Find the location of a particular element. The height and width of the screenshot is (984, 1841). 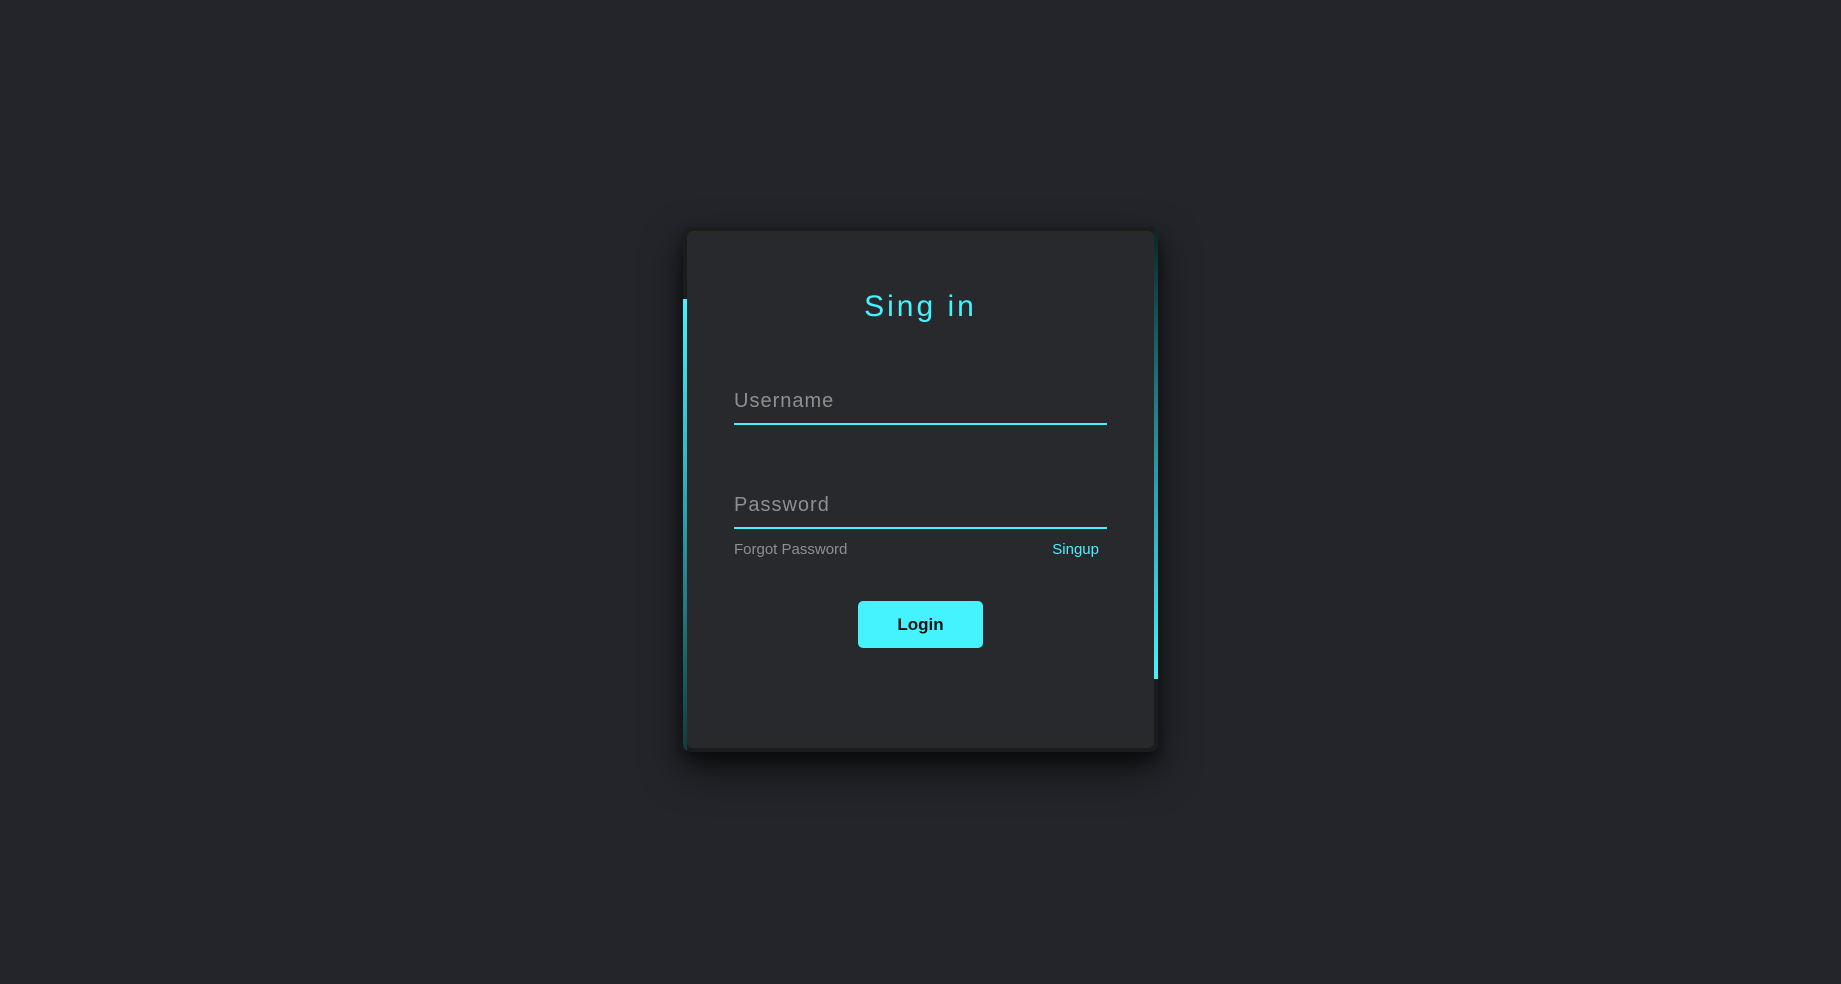

login-card: Sing in Forgot Password Singup Login is located at coordinates (920, 489).